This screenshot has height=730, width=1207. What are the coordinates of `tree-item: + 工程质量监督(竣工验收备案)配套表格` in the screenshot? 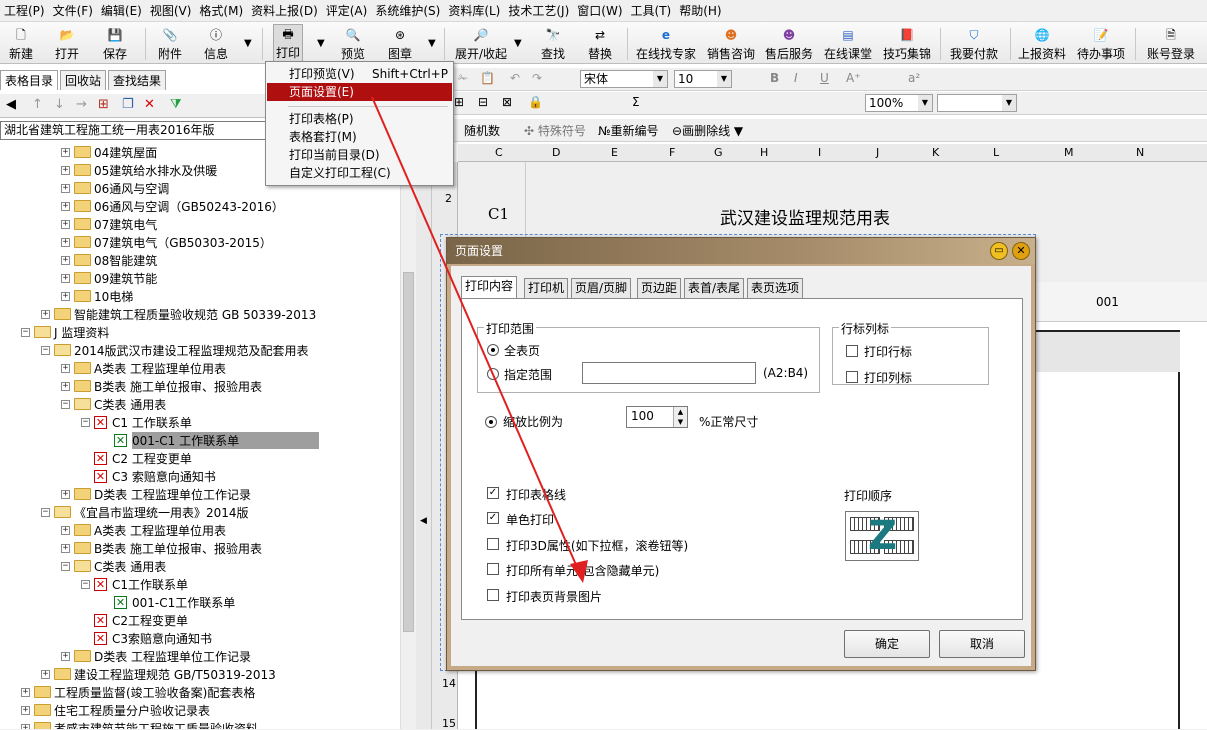 It's located at (138, 692).